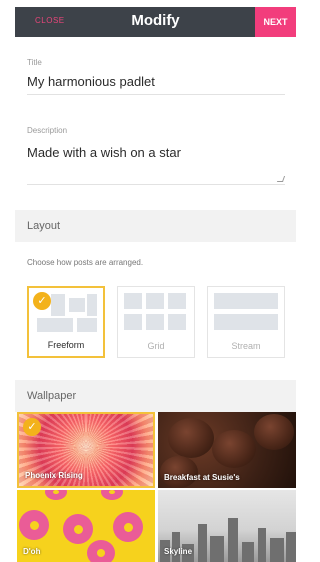 Image resolution: width=320 pixels, height=562 pixels. What do you see at coordinates (178, 551) in the screenshot?
I see `wallpaper-label: Skyline` at bounding box center [178, 551].